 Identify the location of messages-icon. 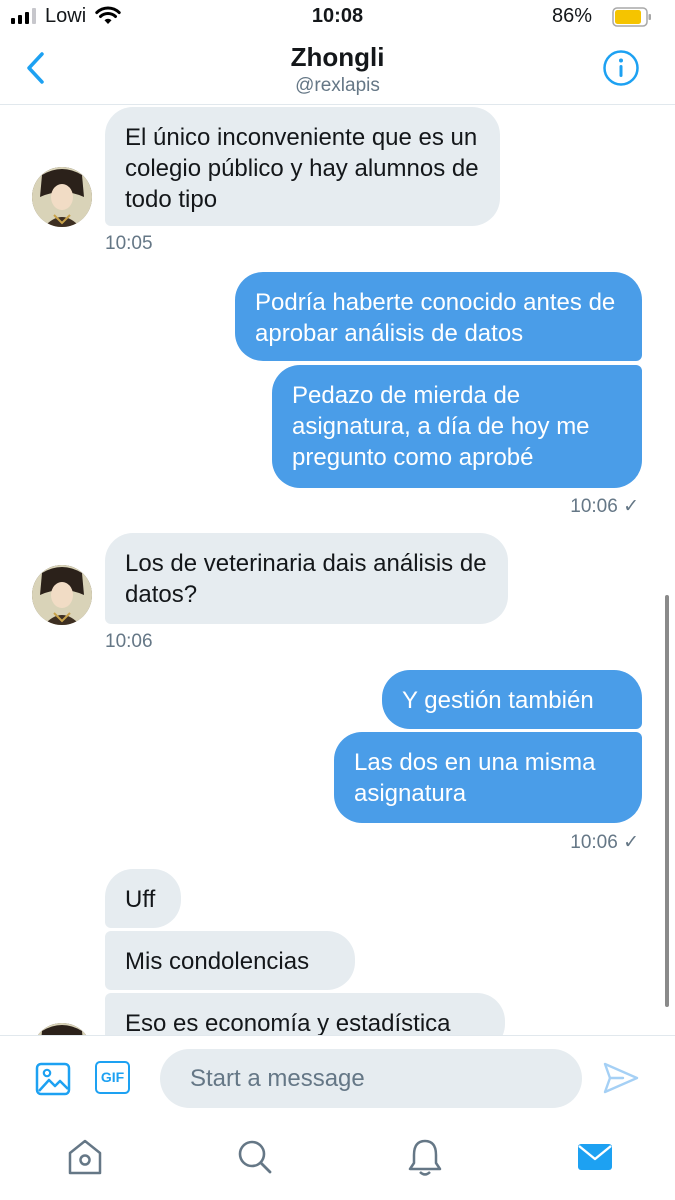
(595, 1157).